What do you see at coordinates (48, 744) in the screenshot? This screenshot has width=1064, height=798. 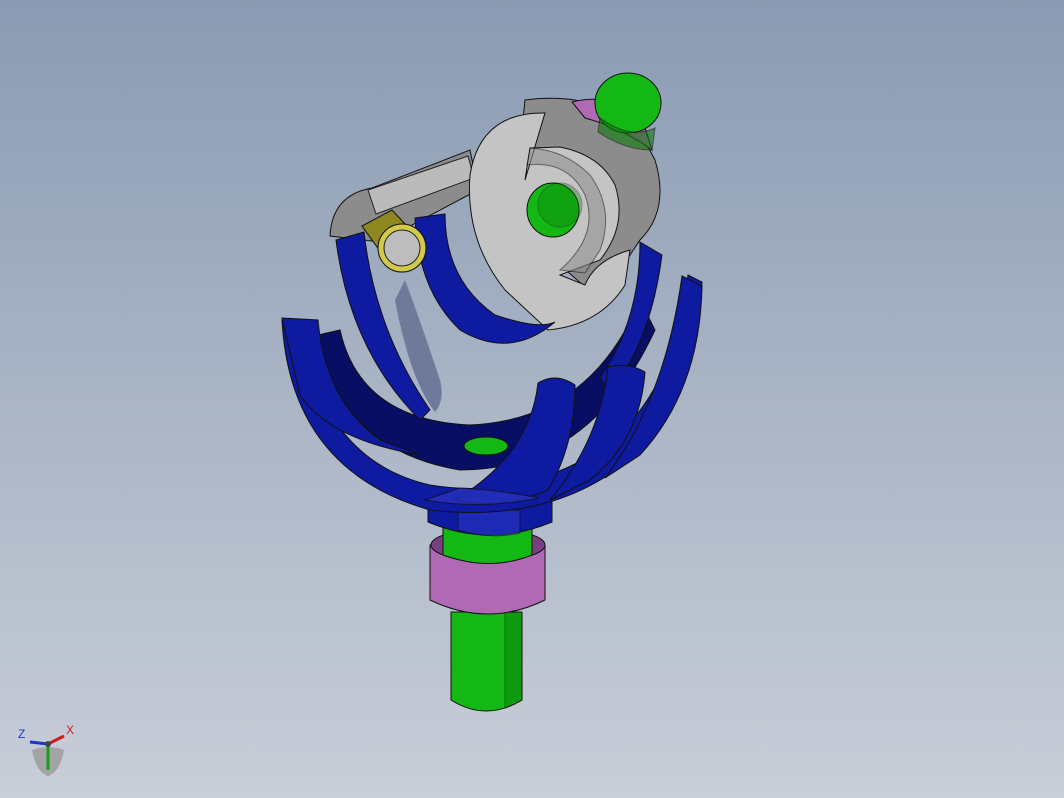 I see `triad-origin` at bounding box center [48, 744].